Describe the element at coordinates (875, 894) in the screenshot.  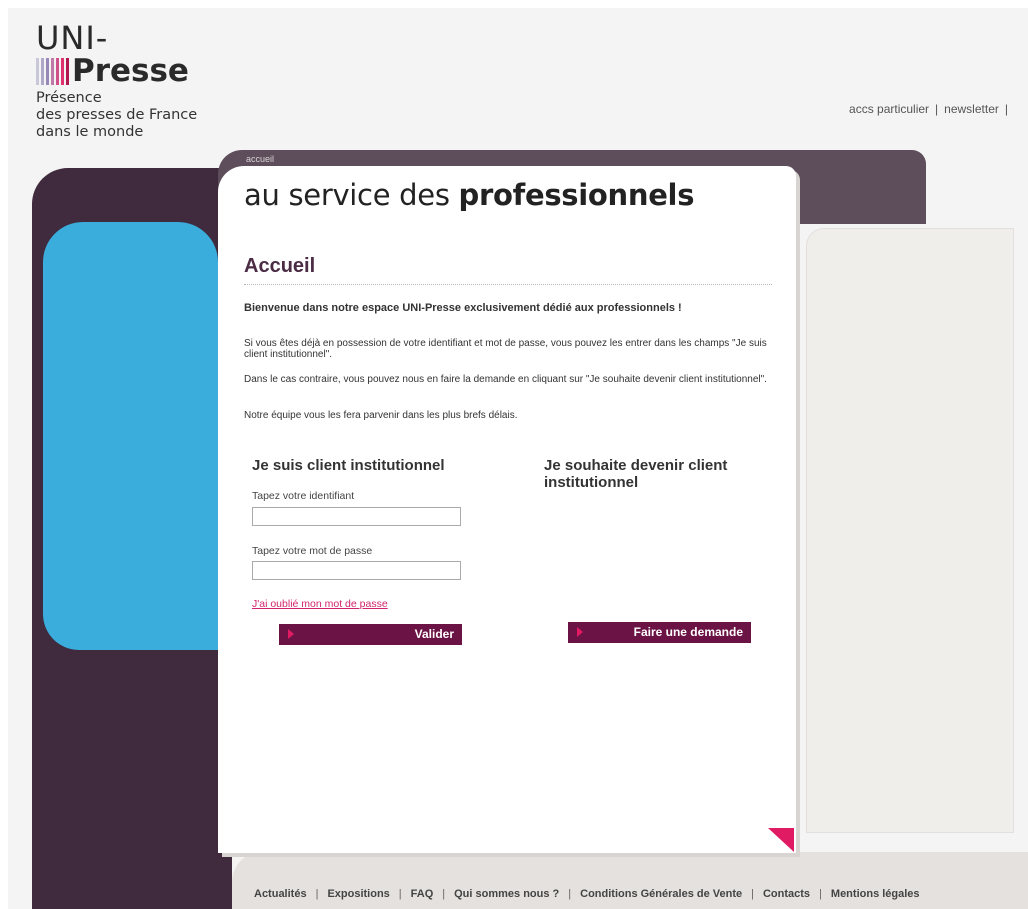
I see `footer-link: Mentions légales` at that location.